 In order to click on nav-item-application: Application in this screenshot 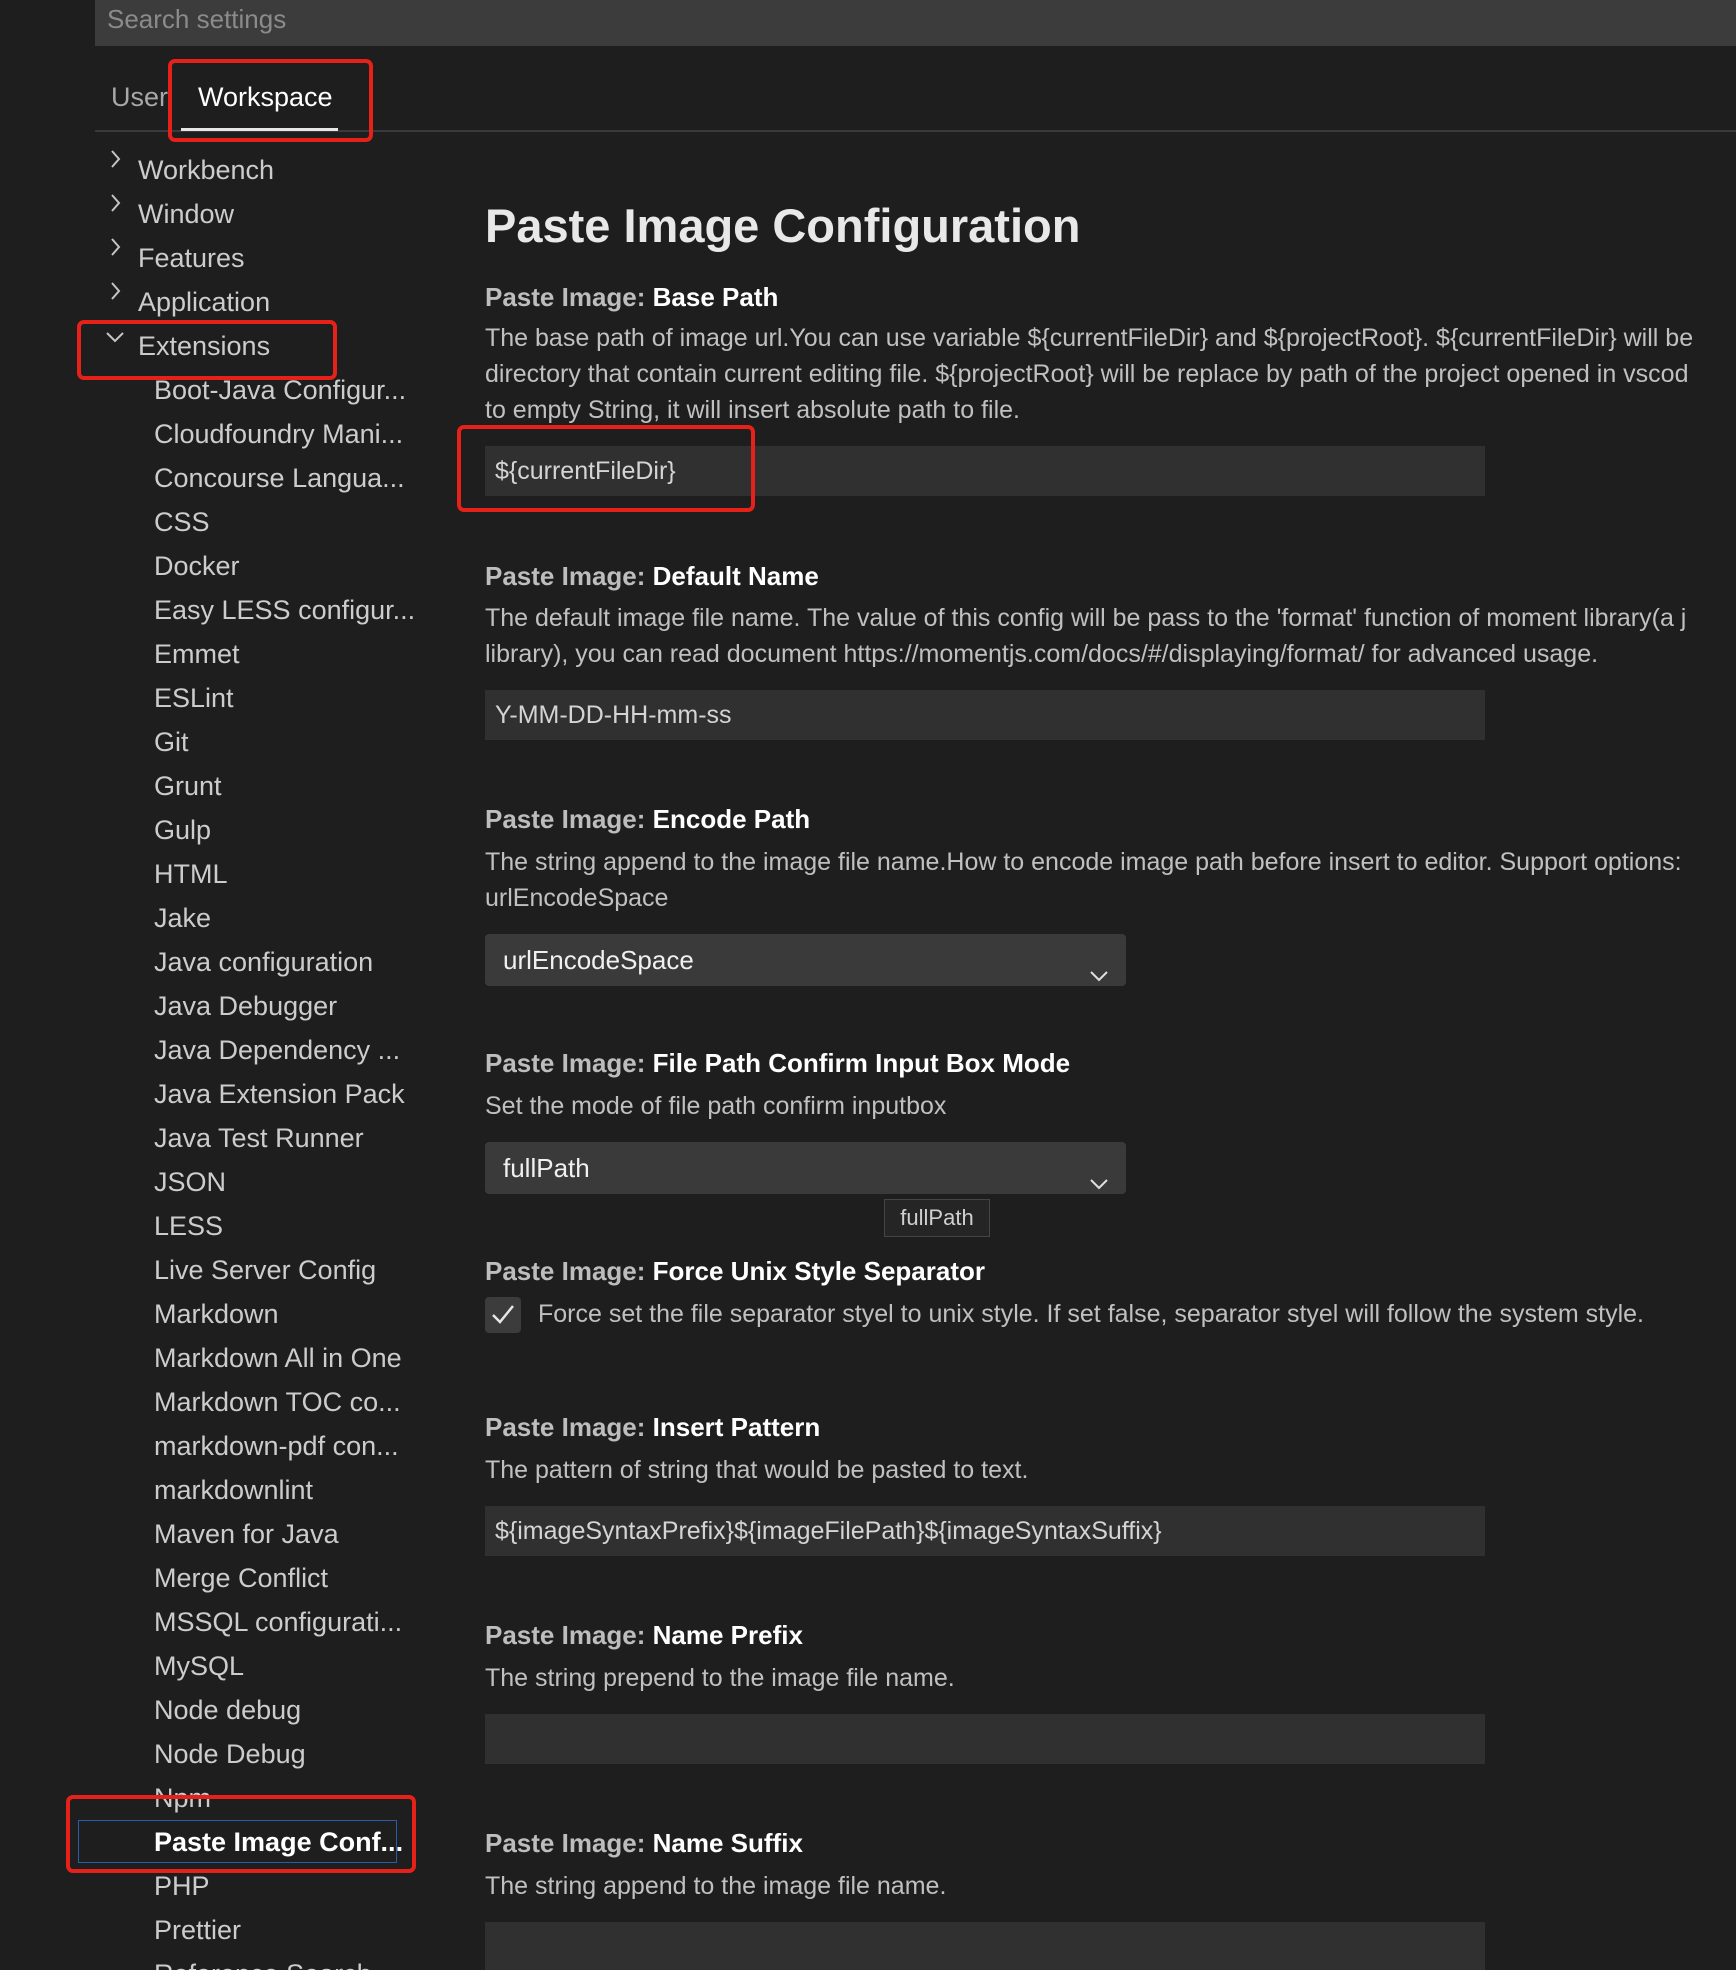, I will do `click(204, 302)`.